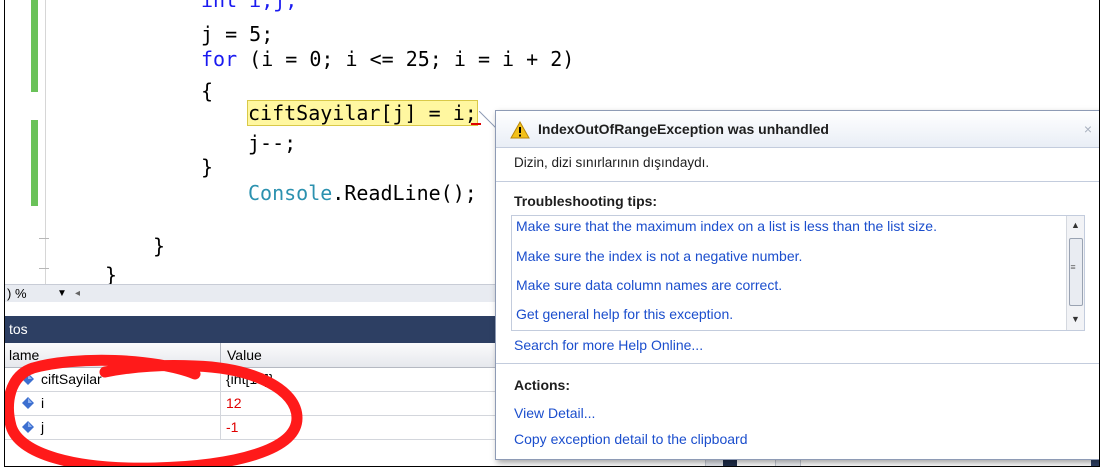 This screenshot has width=1106, height=474. I want to click on type-console: Console, so click(290, 193).